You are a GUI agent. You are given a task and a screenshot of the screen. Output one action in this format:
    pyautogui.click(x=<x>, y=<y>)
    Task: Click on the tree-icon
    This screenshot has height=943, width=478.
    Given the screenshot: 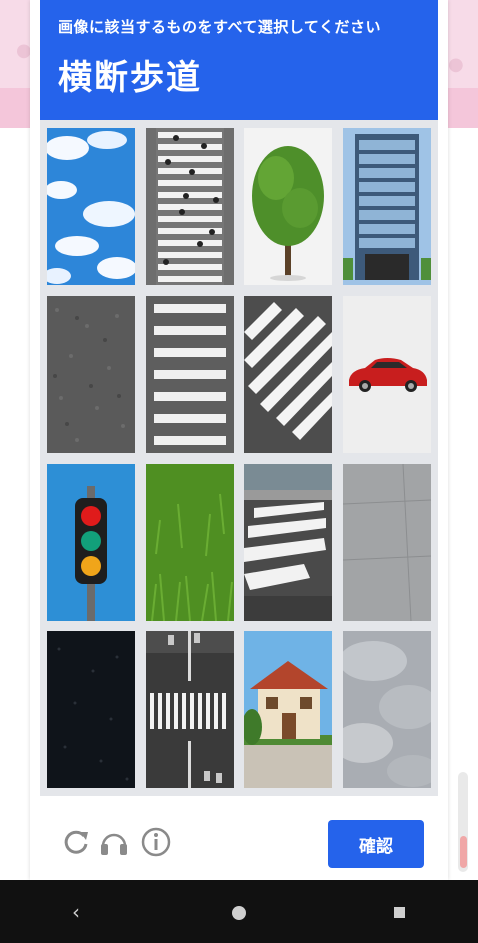 What is the action you would take?
    pyautogui.click(x=288, y=206)
    